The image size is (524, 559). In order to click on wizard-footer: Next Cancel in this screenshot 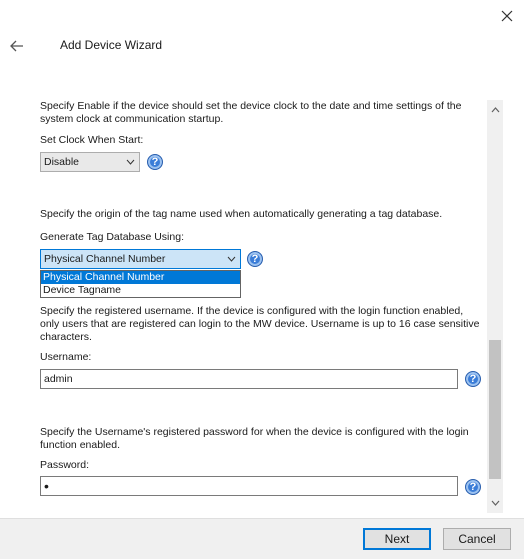, I will do `click(262, 538)`.